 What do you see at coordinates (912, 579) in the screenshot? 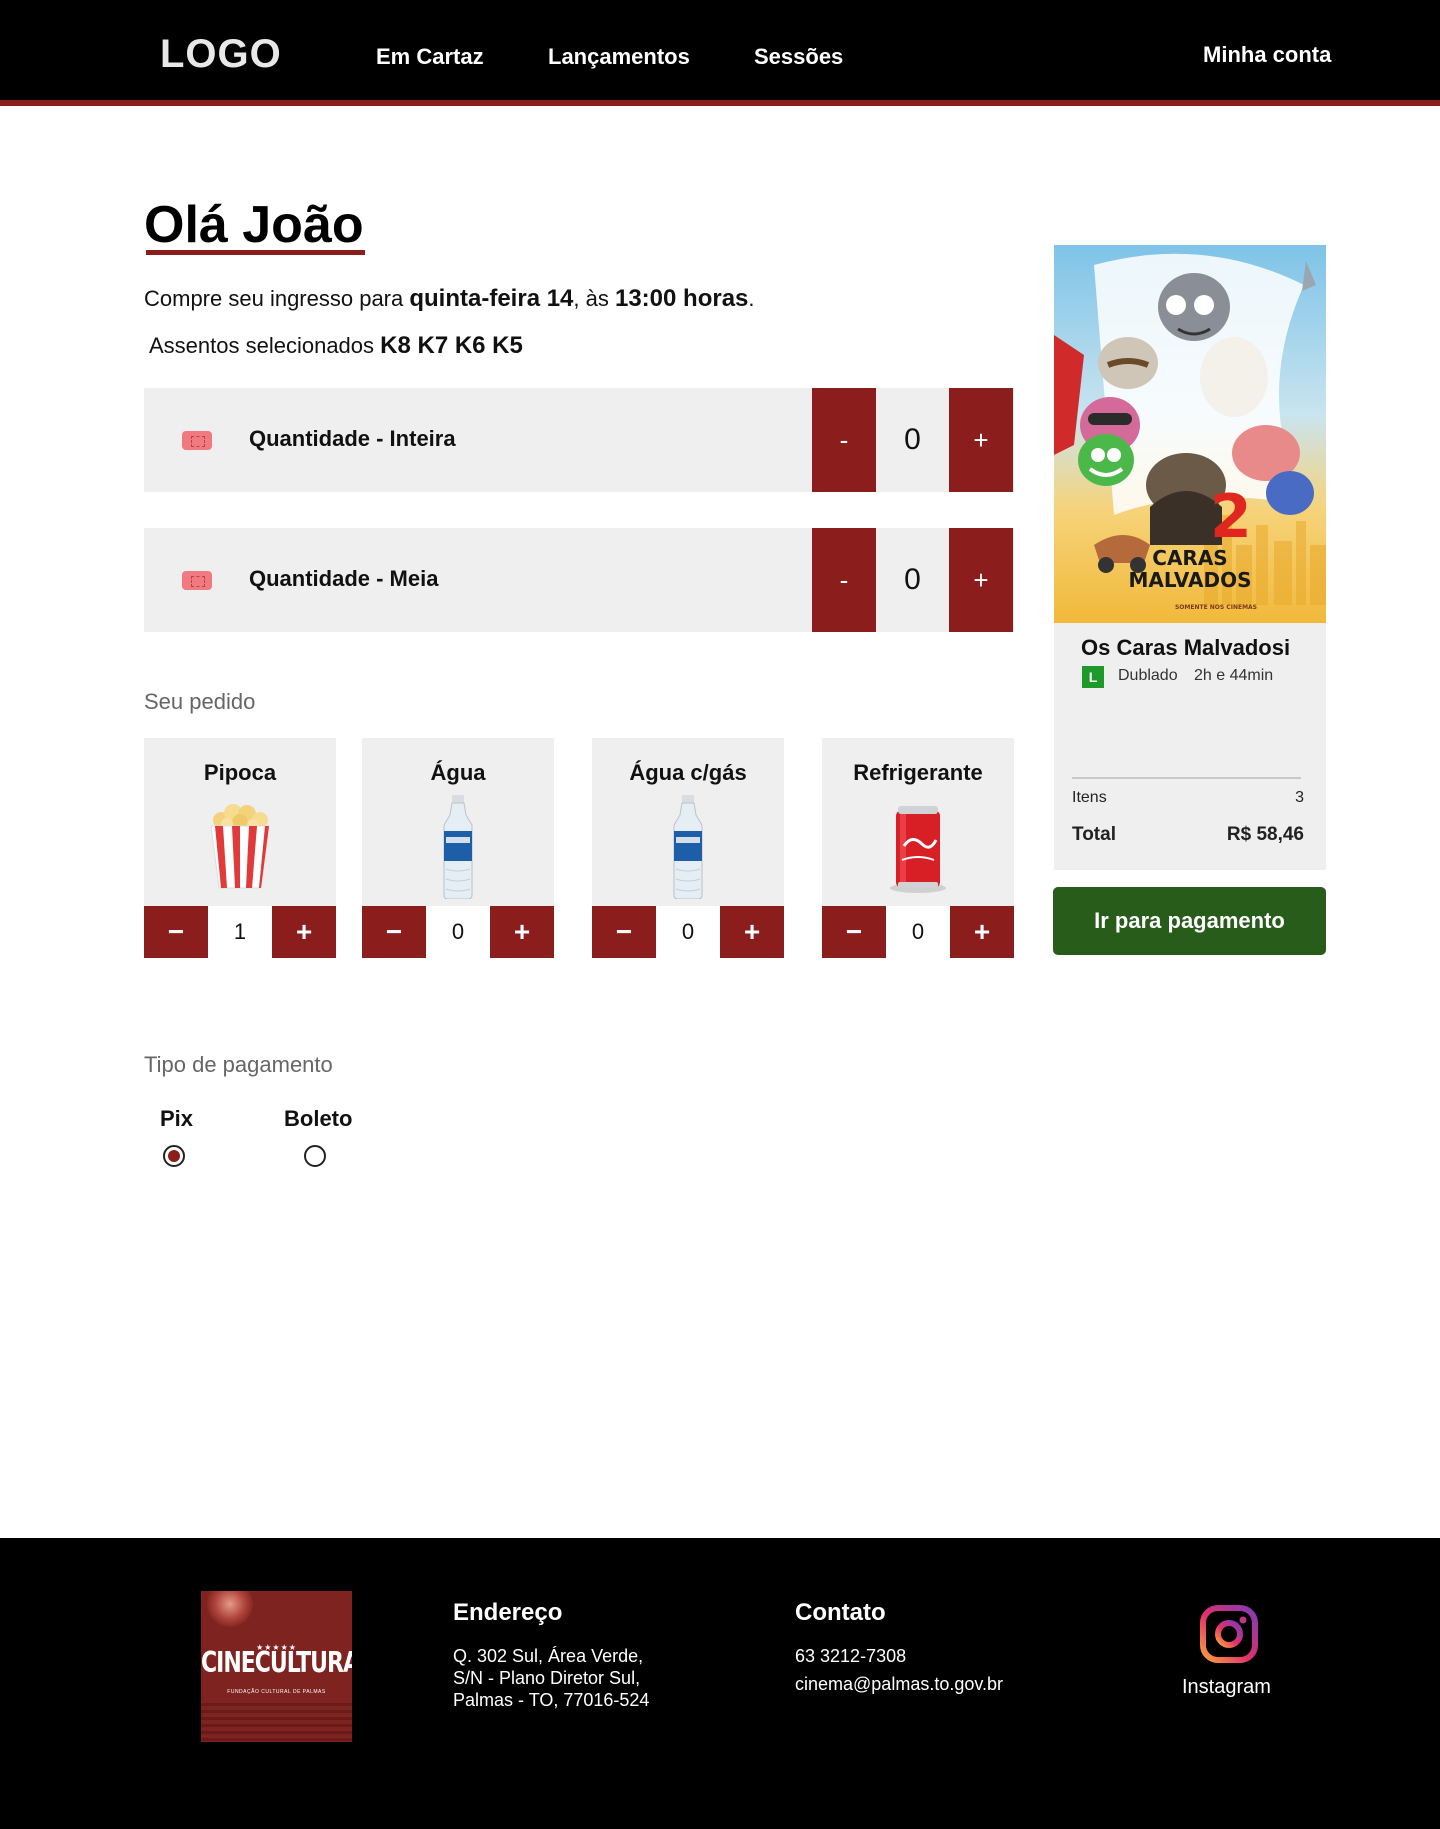
I see `meia-quantity: 0` at bounding box center [912, 579].